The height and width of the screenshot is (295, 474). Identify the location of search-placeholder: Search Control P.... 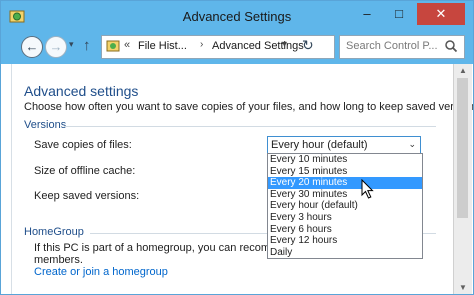
(392, 46).